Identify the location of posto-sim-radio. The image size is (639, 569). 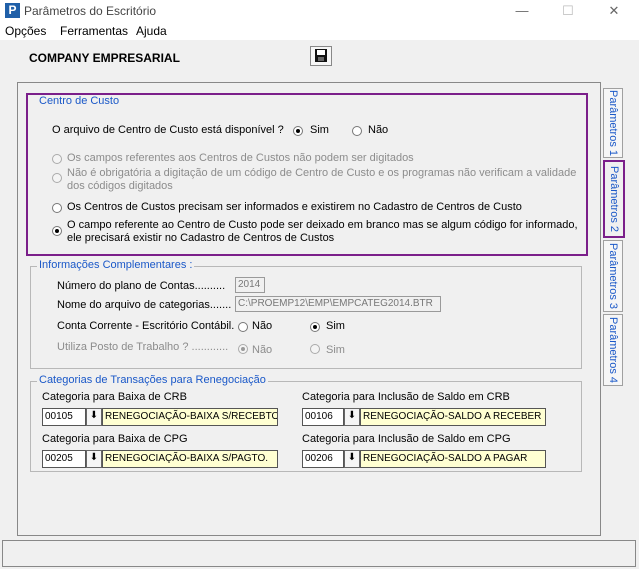
(315, 349).